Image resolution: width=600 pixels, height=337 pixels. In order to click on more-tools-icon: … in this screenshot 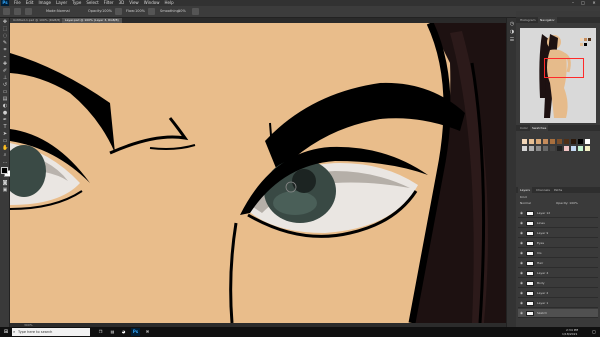, I will do `click(5, 162)`.